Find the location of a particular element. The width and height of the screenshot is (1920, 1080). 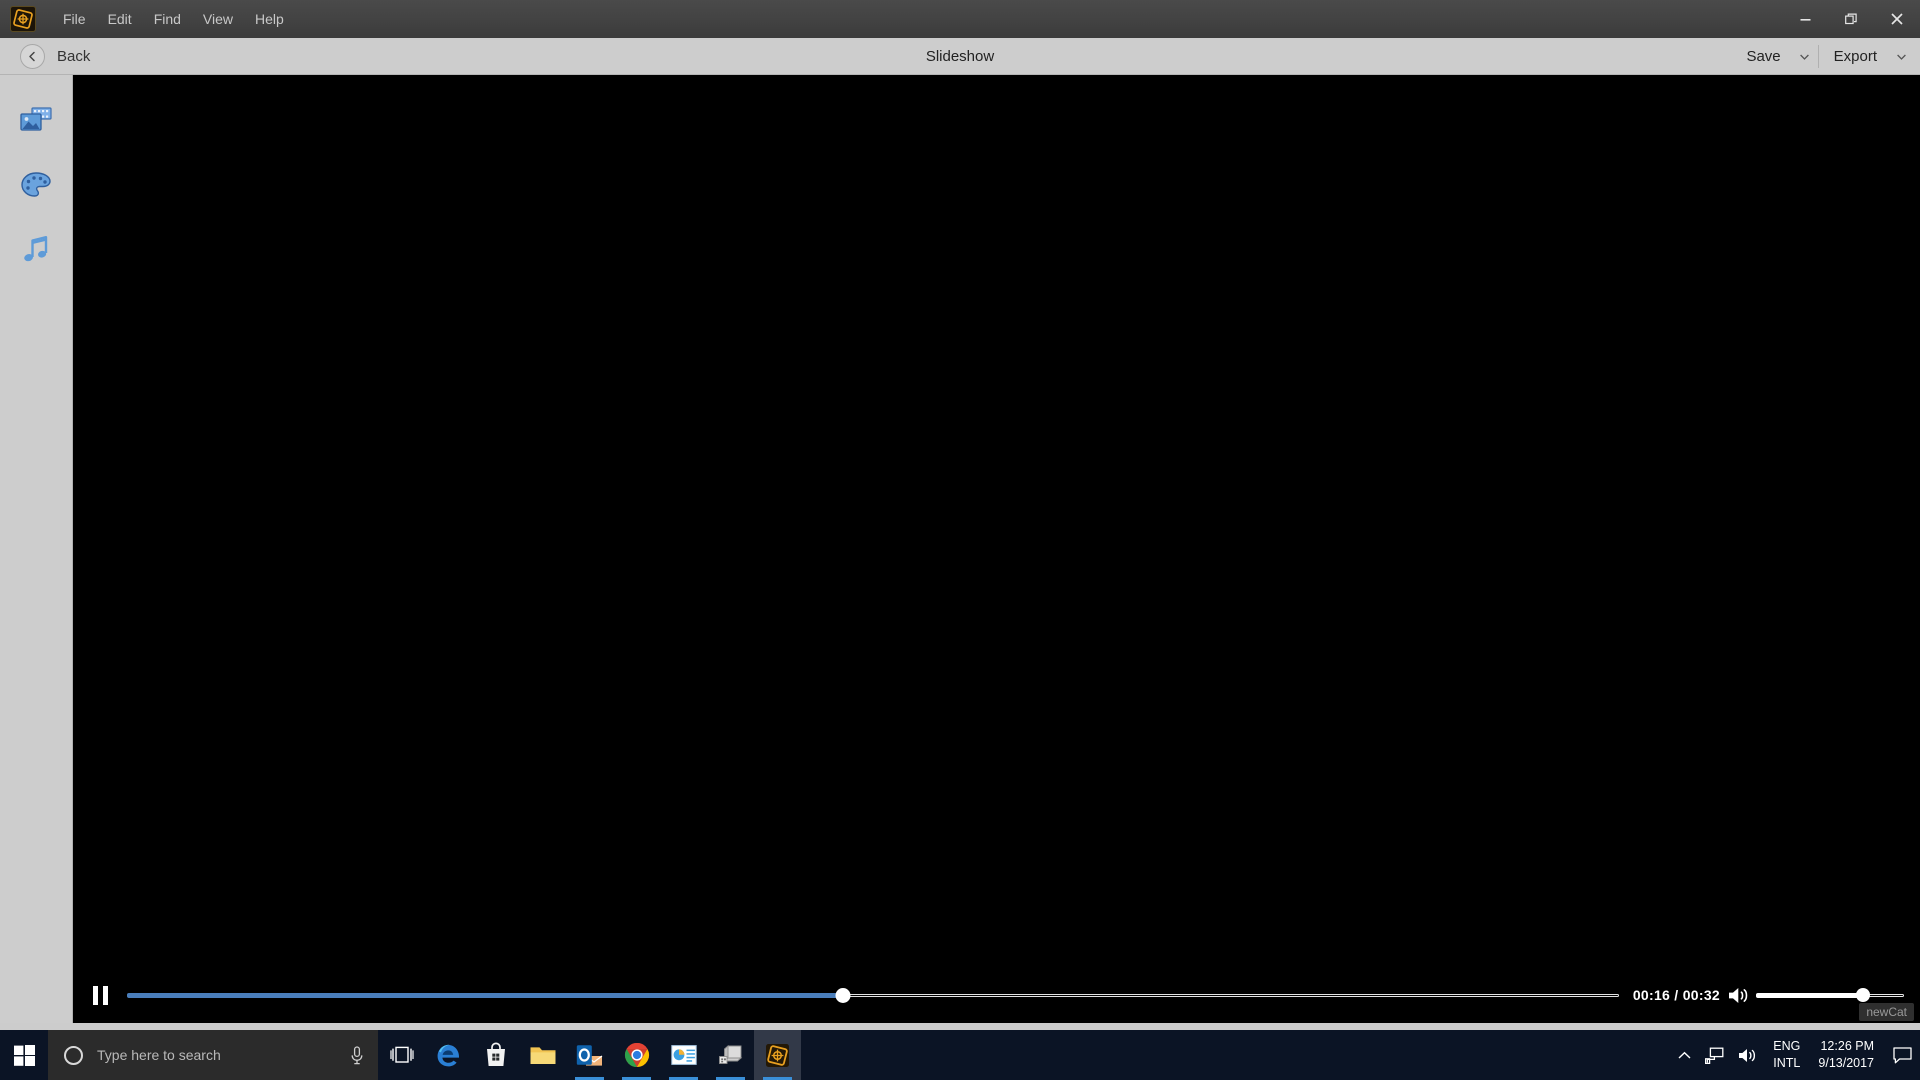

close-icon is located at coordinates (1897, 19).